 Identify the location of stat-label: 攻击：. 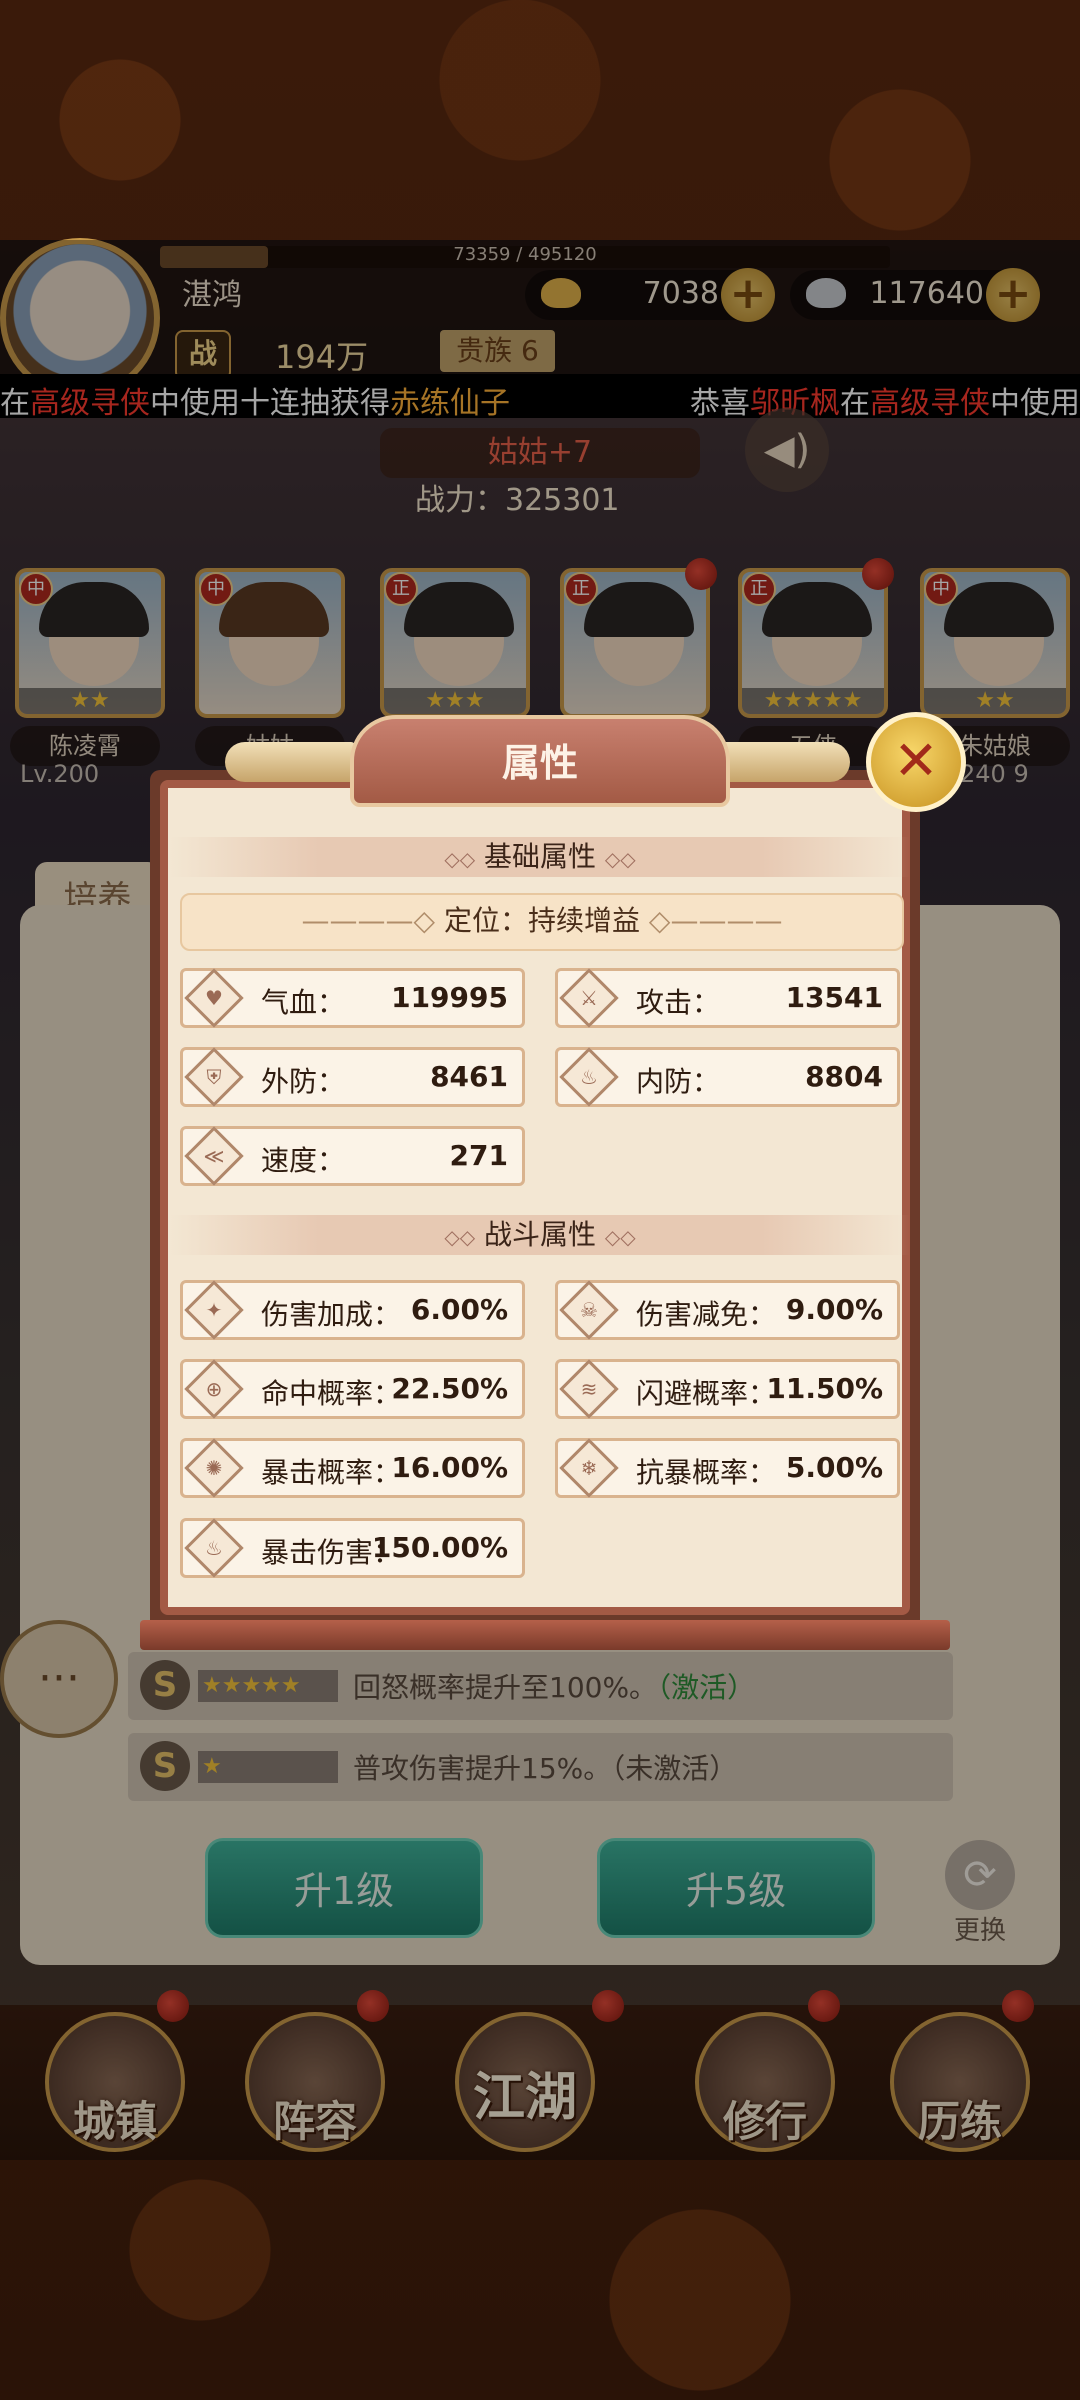
(678, 1002).